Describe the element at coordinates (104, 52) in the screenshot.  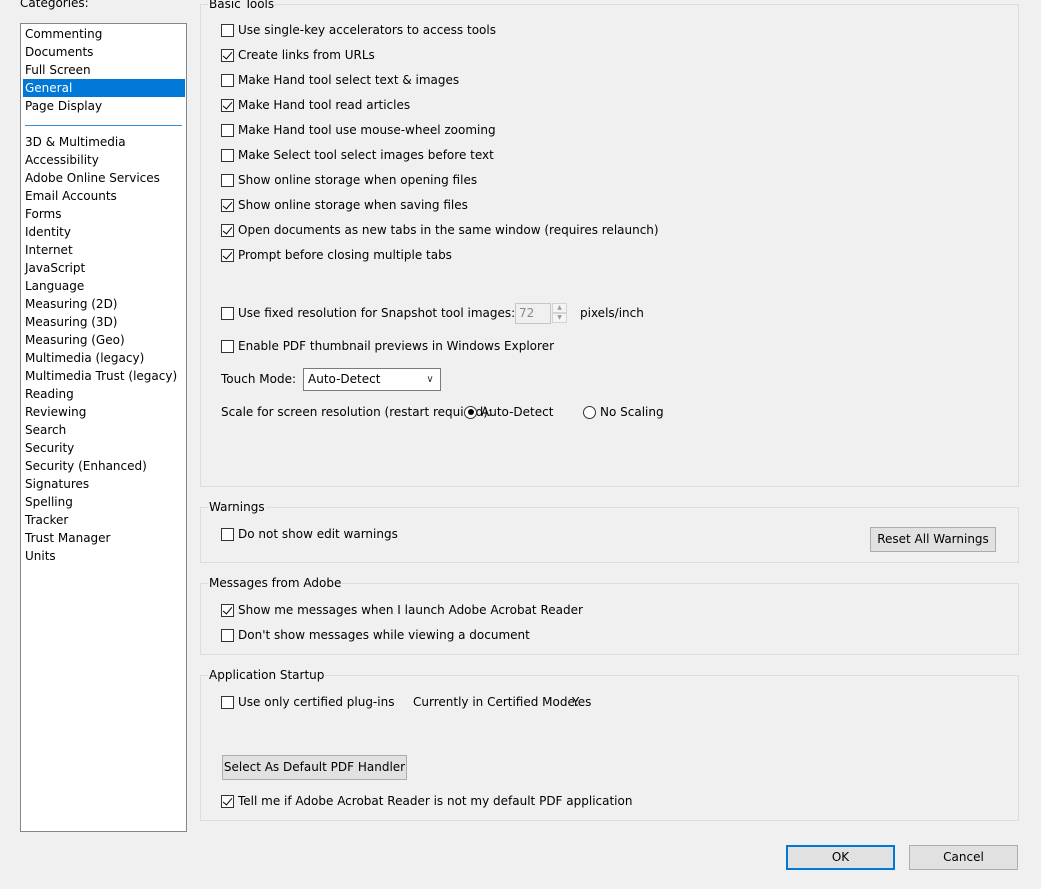
I see `category-item: Documents` at that location.